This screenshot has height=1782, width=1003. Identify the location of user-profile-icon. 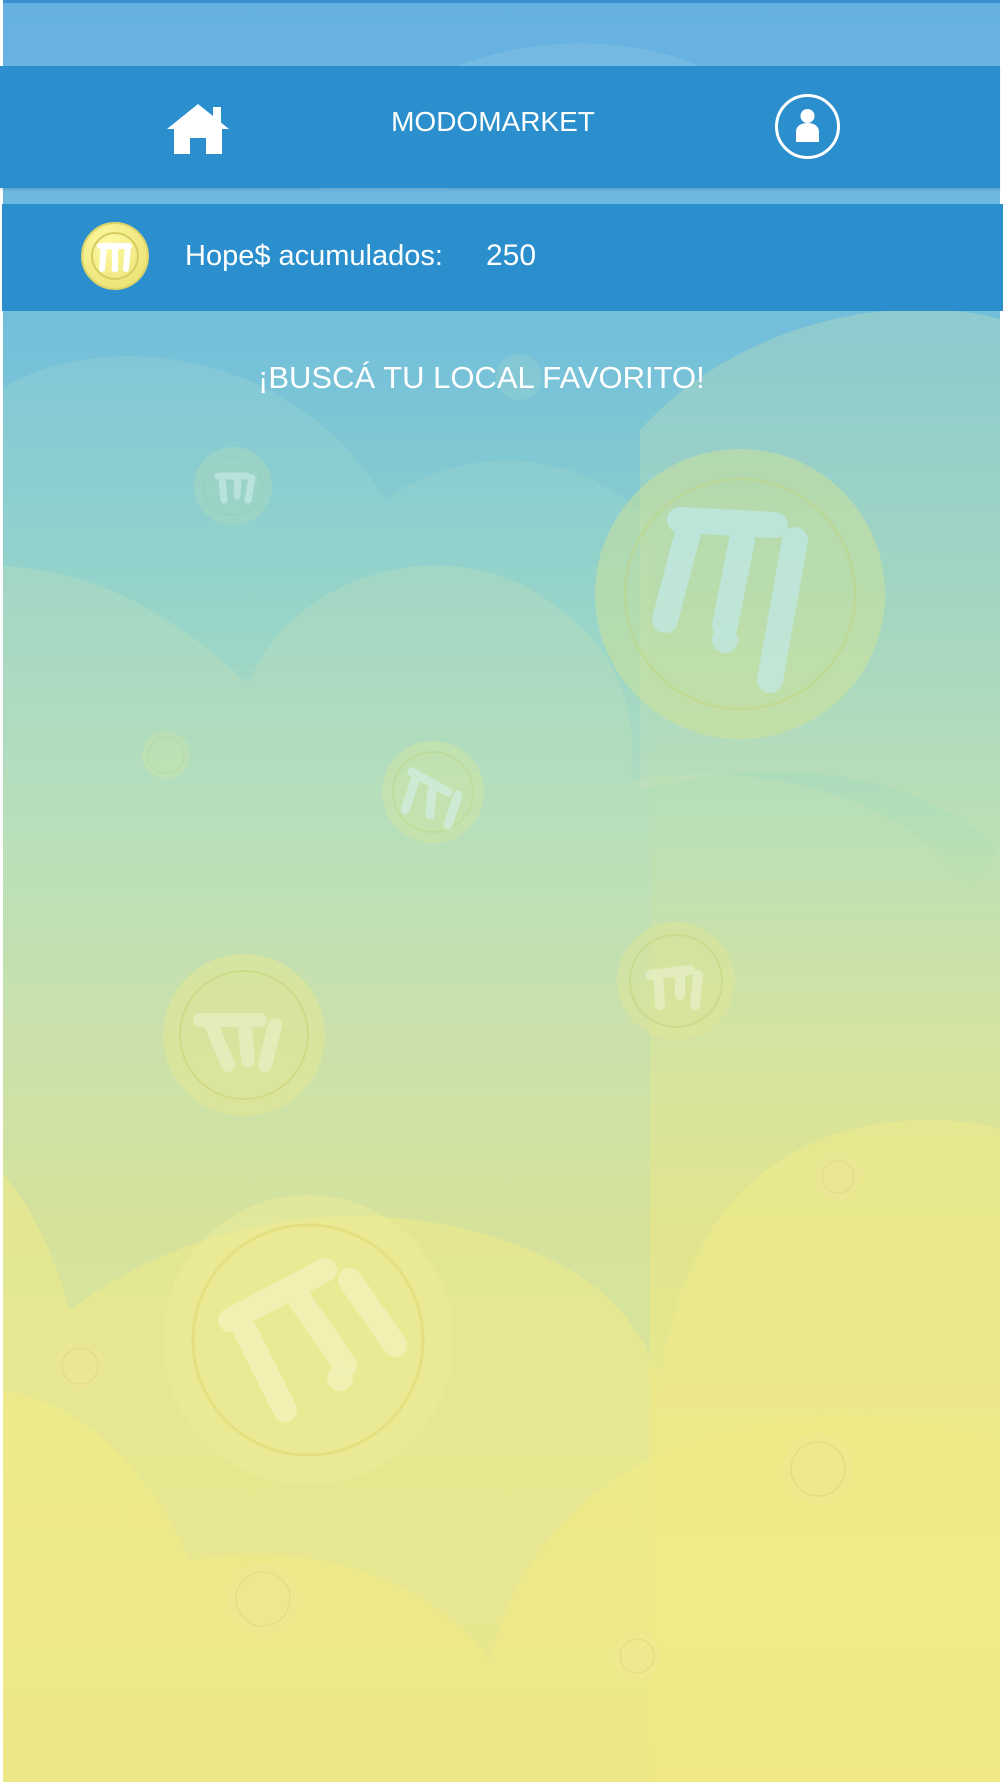
(807, 125).